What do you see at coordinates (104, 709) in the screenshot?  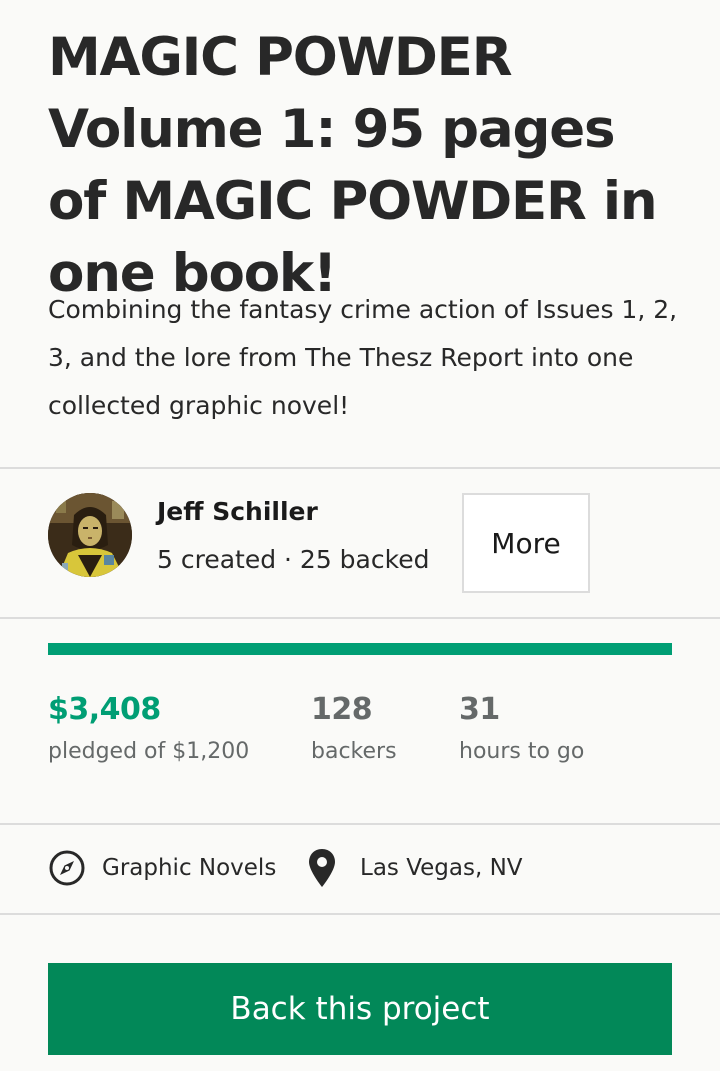 I see `pledged-amount: $3,408` at bounding box center [104, 709].